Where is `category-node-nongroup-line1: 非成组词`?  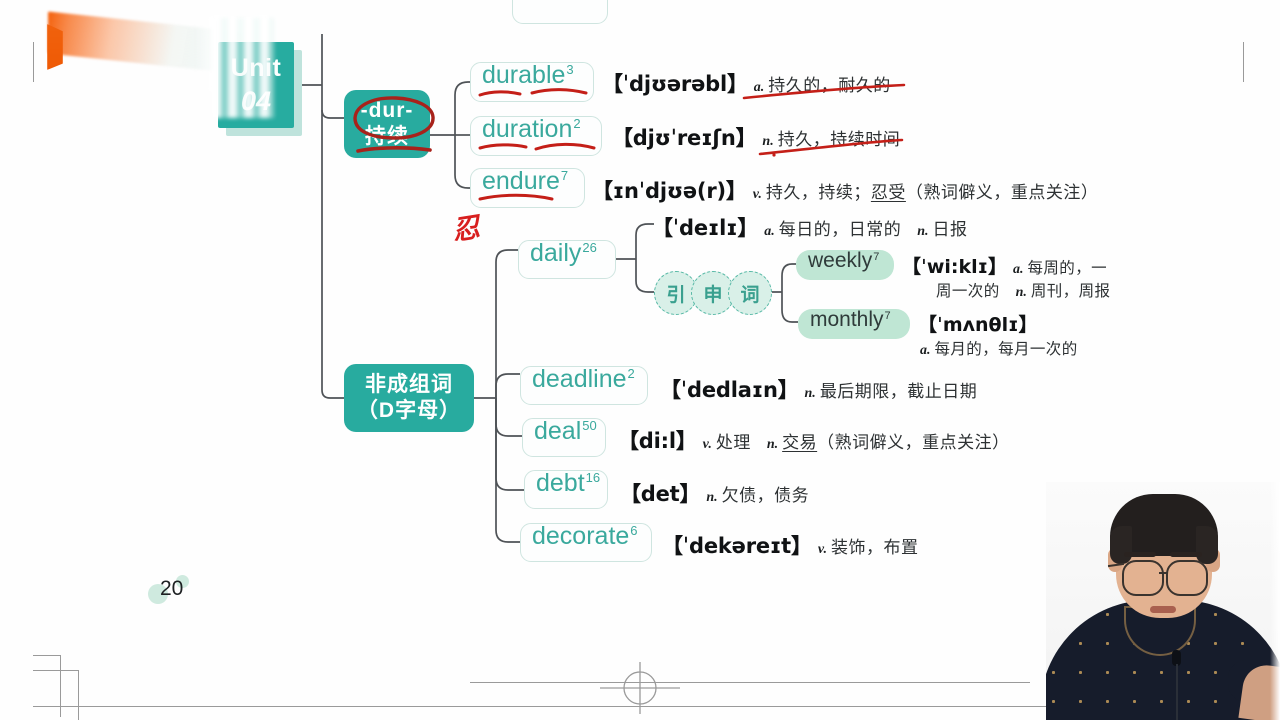
category-node-nongroup-line1: 非成组词 is located at coordinates (409, 384).